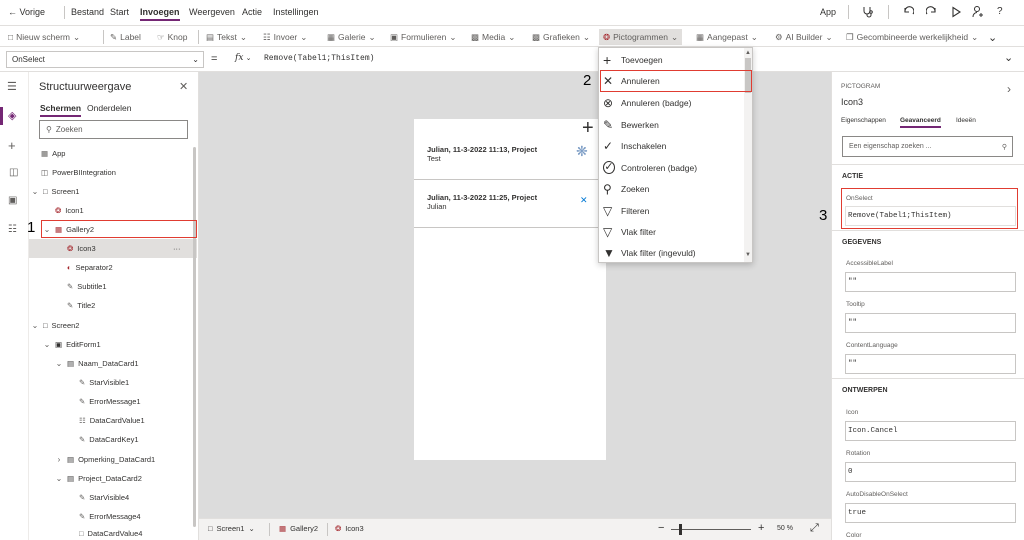  Describe the element at coordinates (748, 53) in the screenshot. I see `scroll-up-icon: ▲` at that location.